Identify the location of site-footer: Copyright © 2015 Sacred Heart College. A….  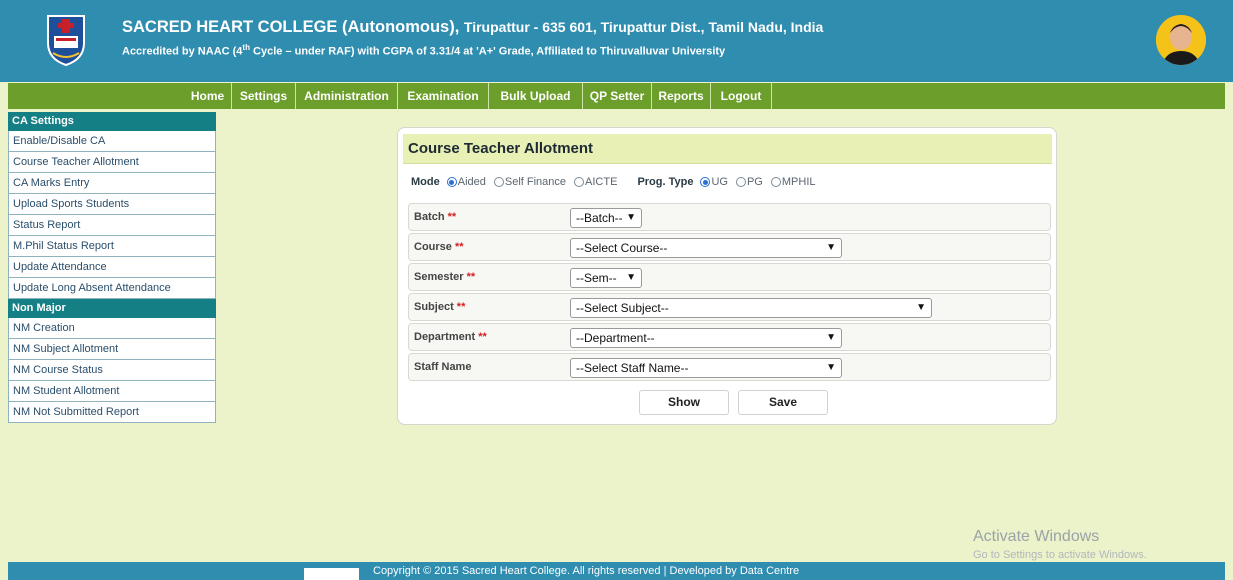
(616, 571).